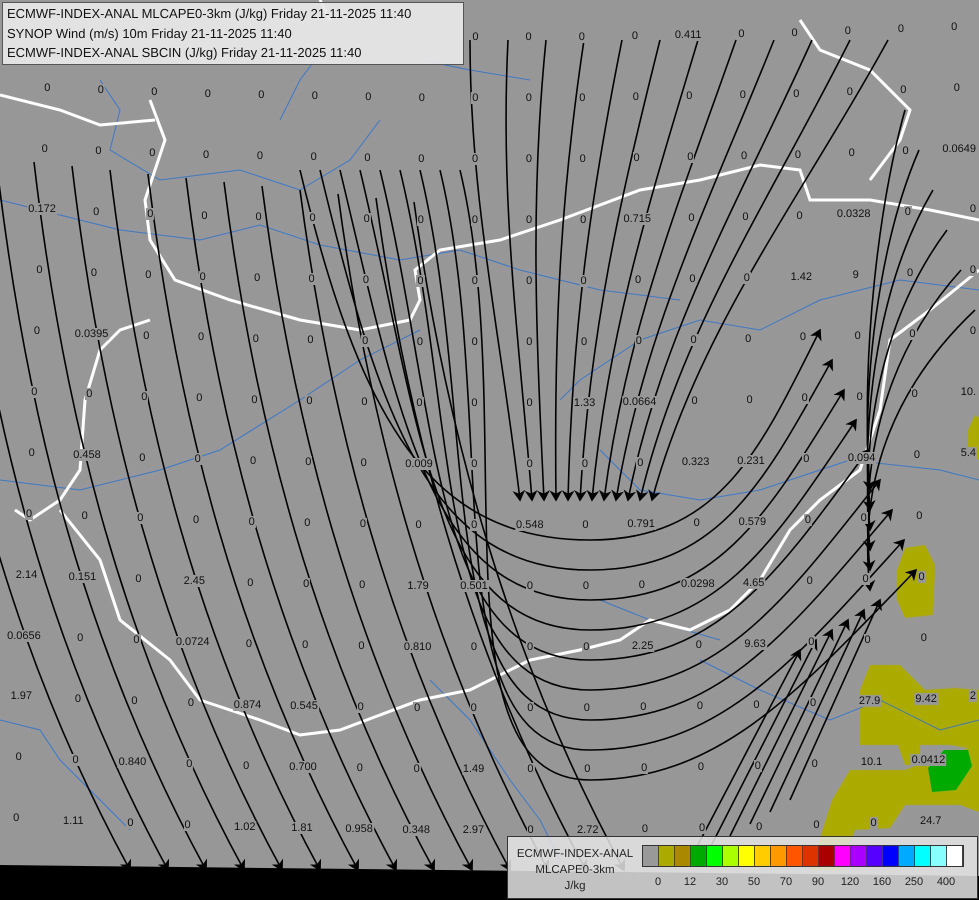 This screenshot has width=979, height=900. I want to click on grid-value: 10., so click(968, 392).